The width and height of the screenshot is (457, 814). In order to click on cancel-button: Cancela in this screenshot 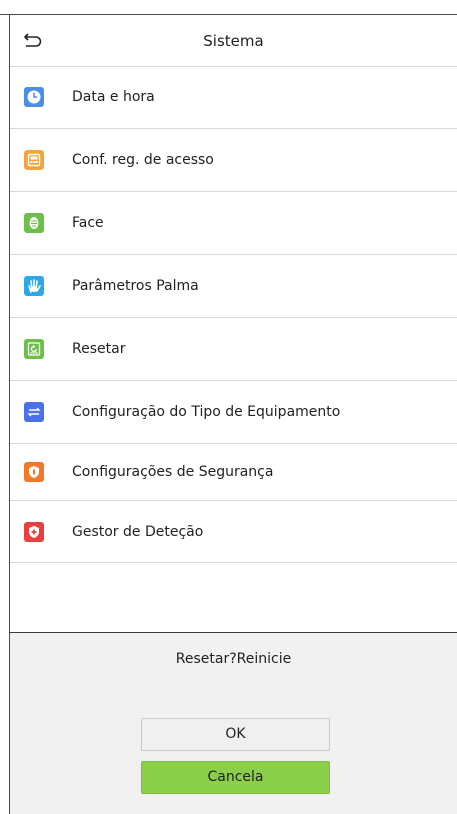, I will do `click(235, 777)`.